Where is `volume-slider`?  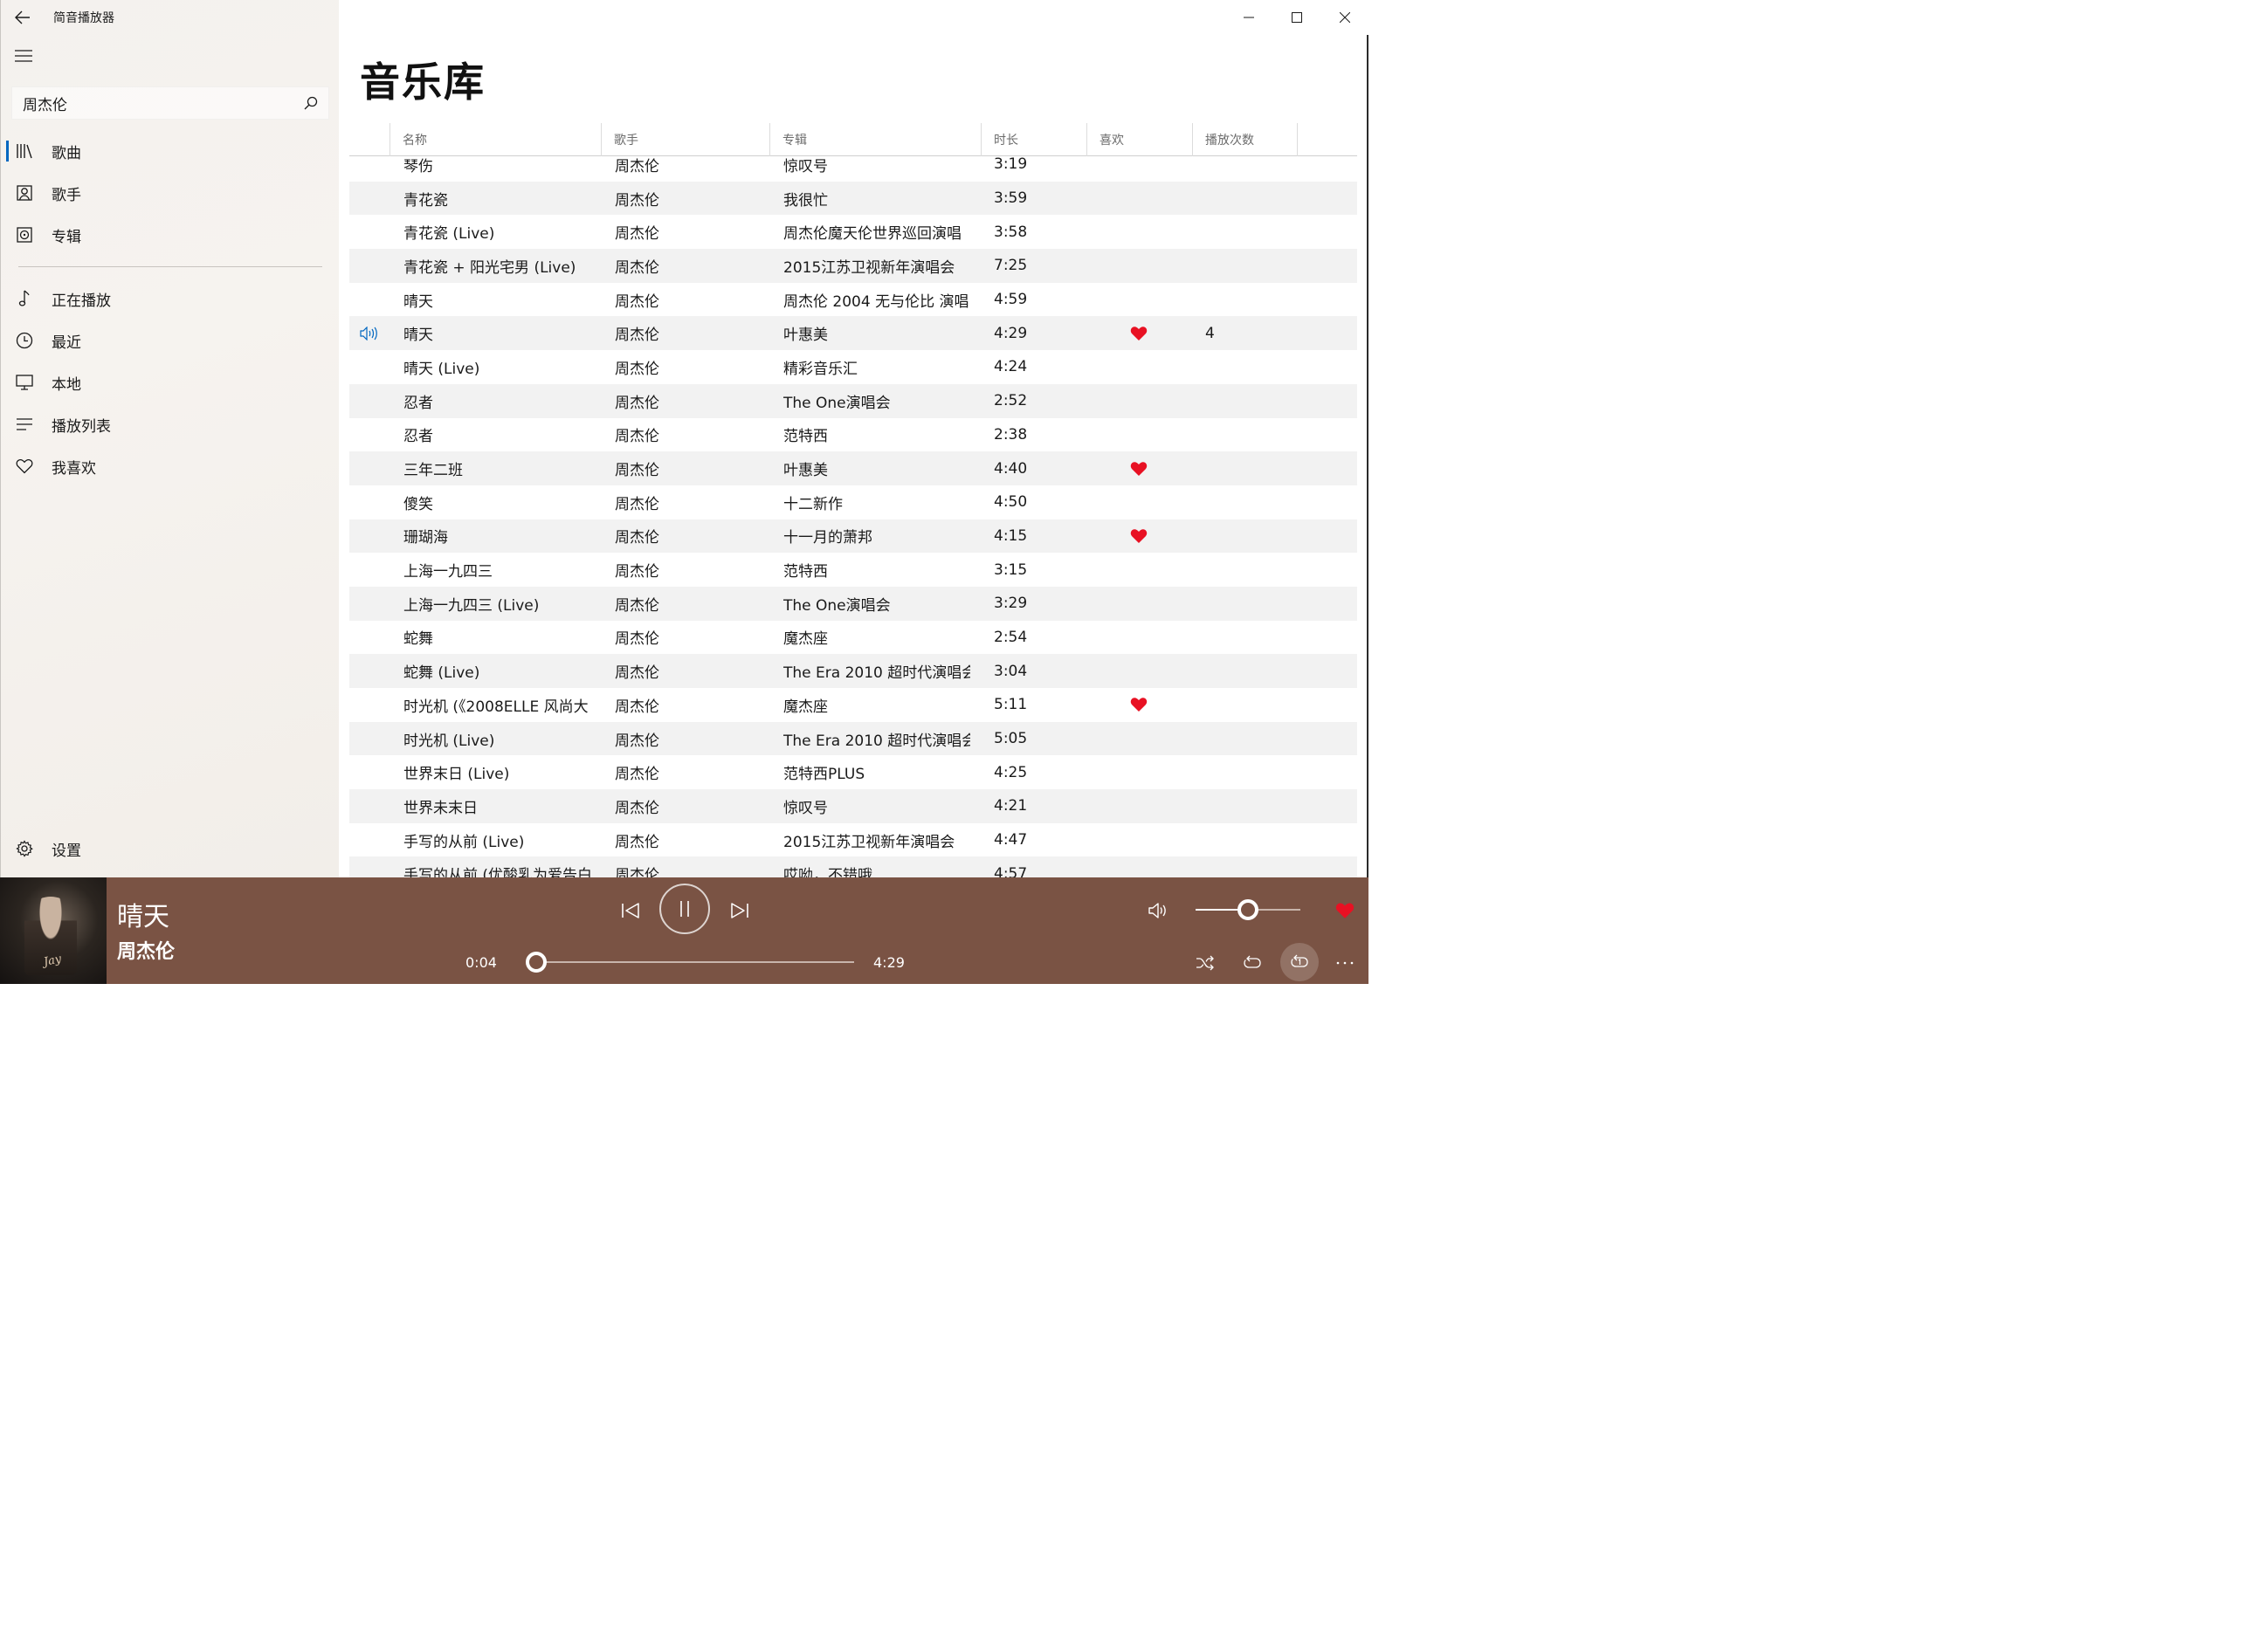 volume-slider is located at coordinates (1248, 909).